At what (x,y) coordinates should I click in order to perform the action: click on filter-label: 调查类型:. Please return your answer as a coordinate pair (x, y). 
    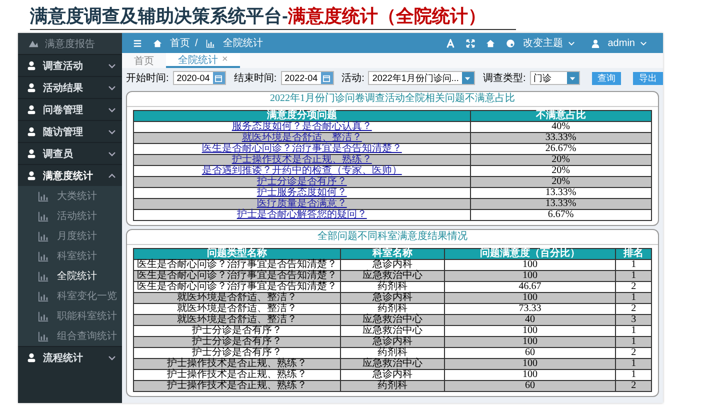
    Looking at the image, I should click on (504, 78).